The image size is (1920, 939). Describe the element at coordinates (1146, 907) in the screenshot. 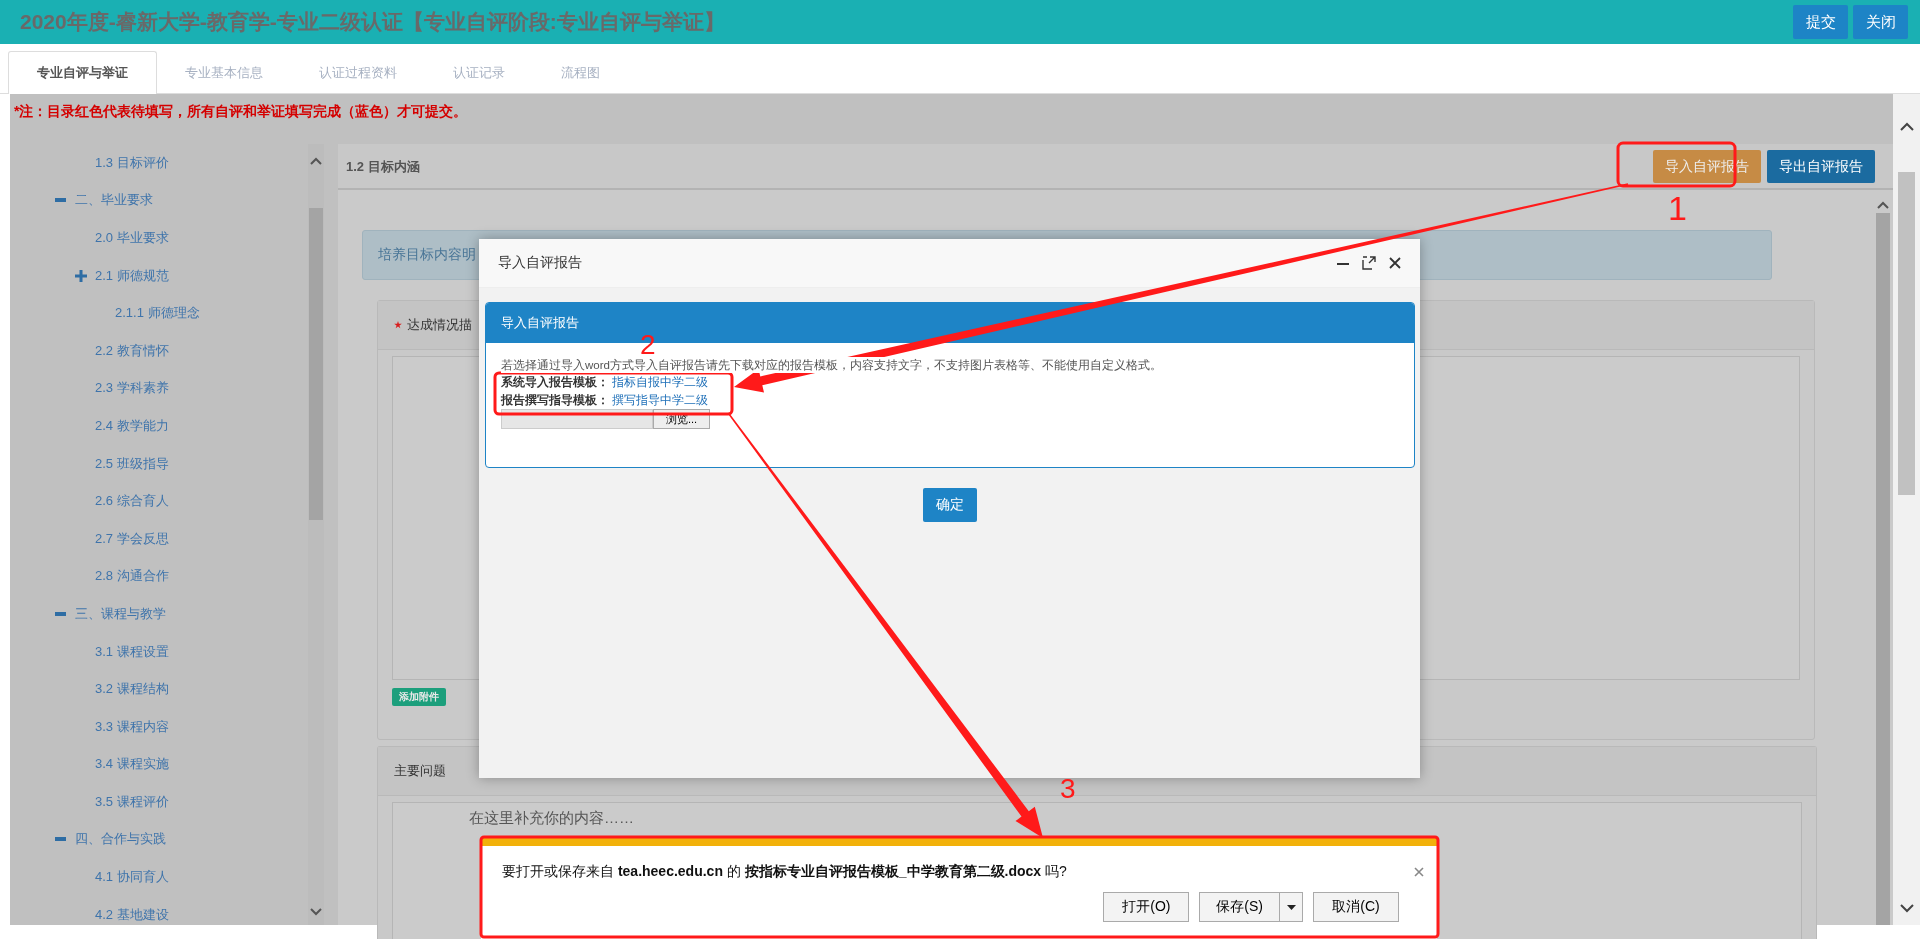

I see `dialog-button: 打开(O)` at that location.